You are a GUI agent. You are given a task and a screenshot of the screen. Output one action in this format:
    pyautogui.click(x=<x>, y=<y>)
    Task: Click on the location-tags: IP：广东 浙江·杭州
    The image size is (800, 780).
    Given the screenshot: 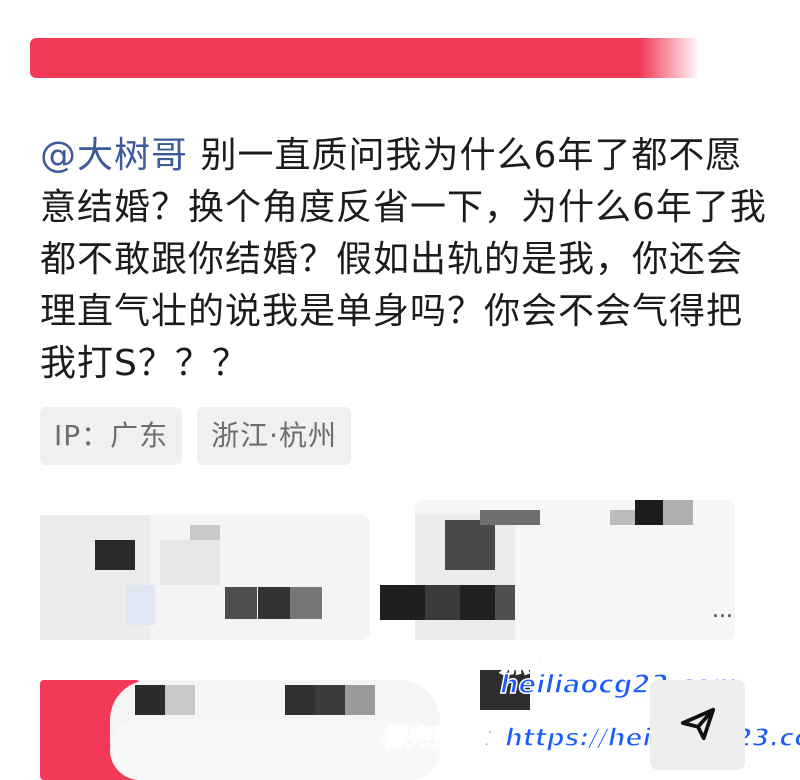 What is the action you would take?
    pyautogui.click(x=196, y=436)
    